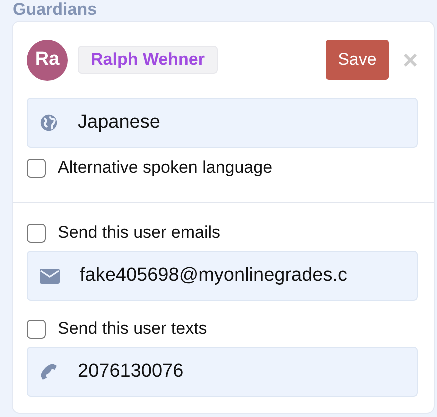 The image size is (437, 417). Describe the element at coordinates (47, 60) in the screenshot. I see `avatar: Ra` at that location.